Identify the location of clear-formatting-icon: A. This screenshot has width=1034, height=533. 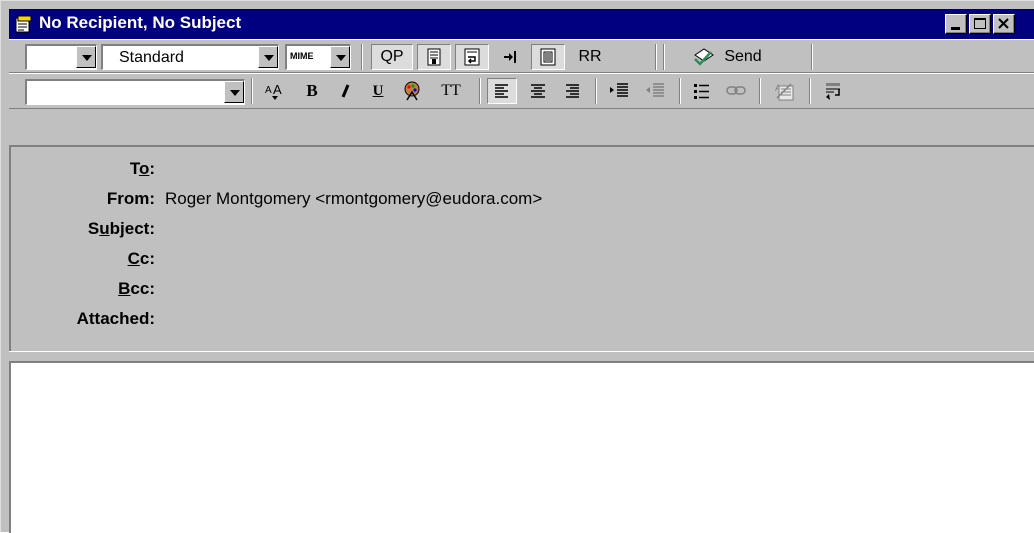
(784, 92).